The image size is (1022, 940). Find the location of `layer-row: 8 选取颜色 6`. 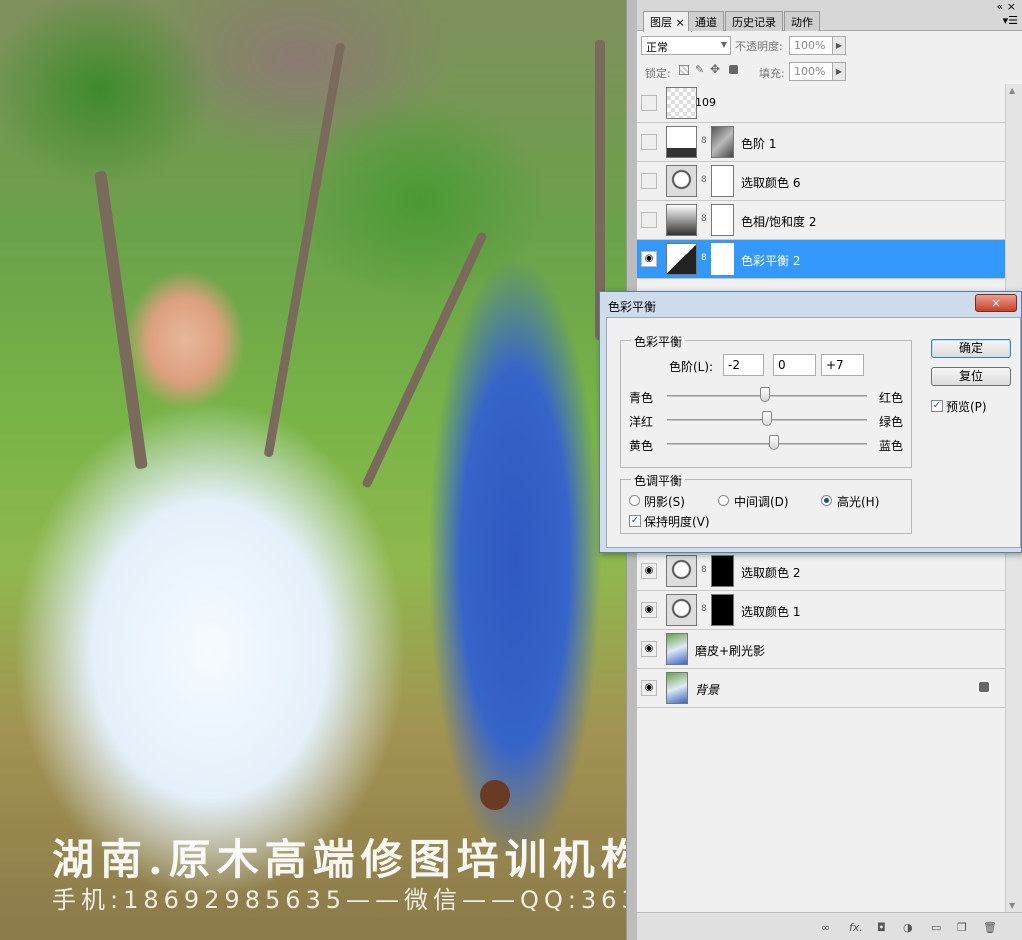

layer-row: 8 选取颜色 6 is located at coordinates (821, 181).